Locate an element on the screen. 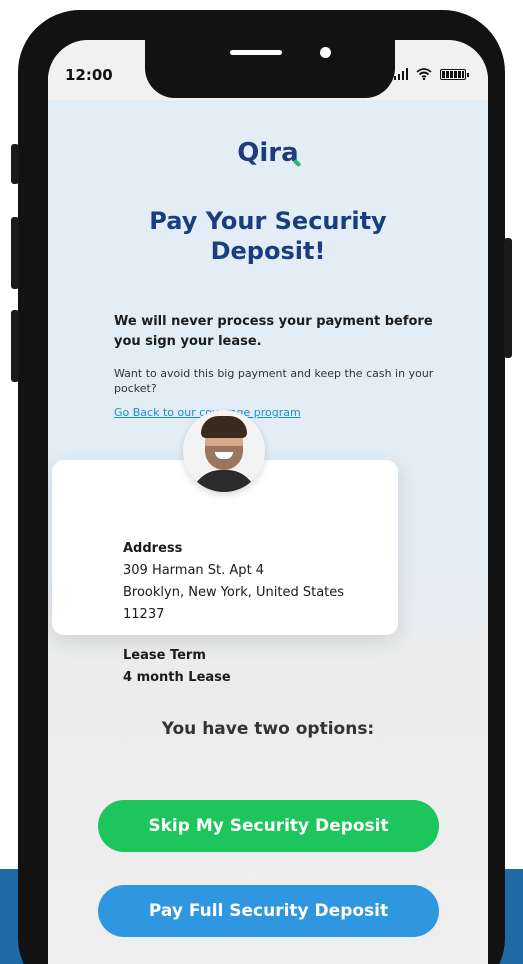  status-icons is located at coordinates (431, 74).